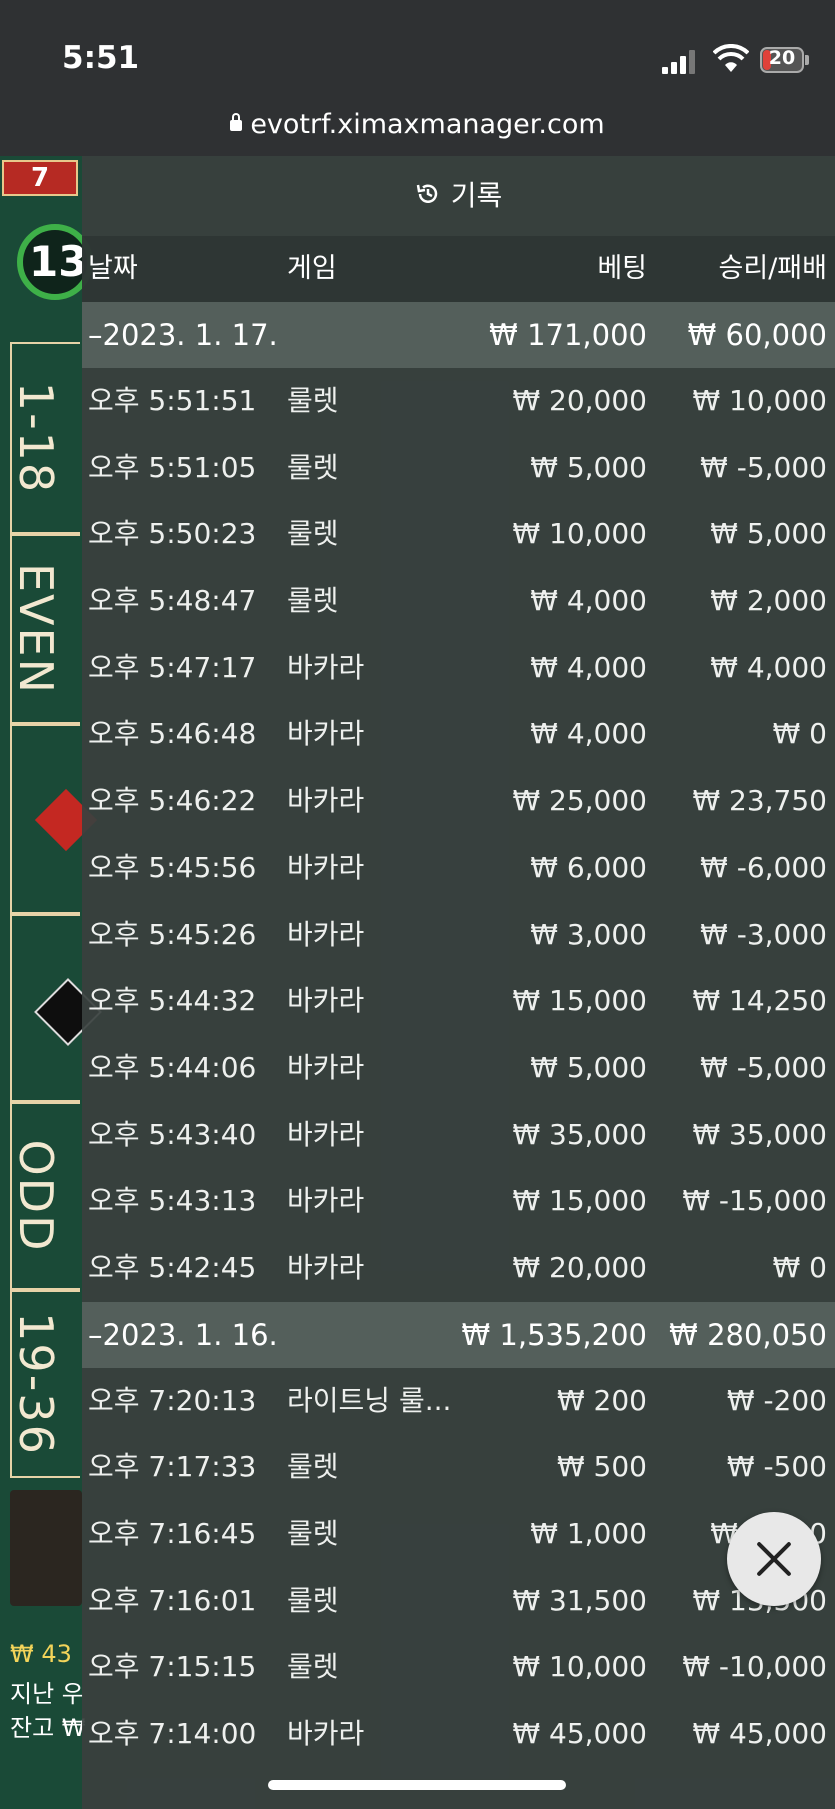 This screenshot has width=835, height=1809. What do you see at coordinates (588, 934) in the screenshot?
I see `row-bet: ₩ 3,000` at bounding box center [588, 934].